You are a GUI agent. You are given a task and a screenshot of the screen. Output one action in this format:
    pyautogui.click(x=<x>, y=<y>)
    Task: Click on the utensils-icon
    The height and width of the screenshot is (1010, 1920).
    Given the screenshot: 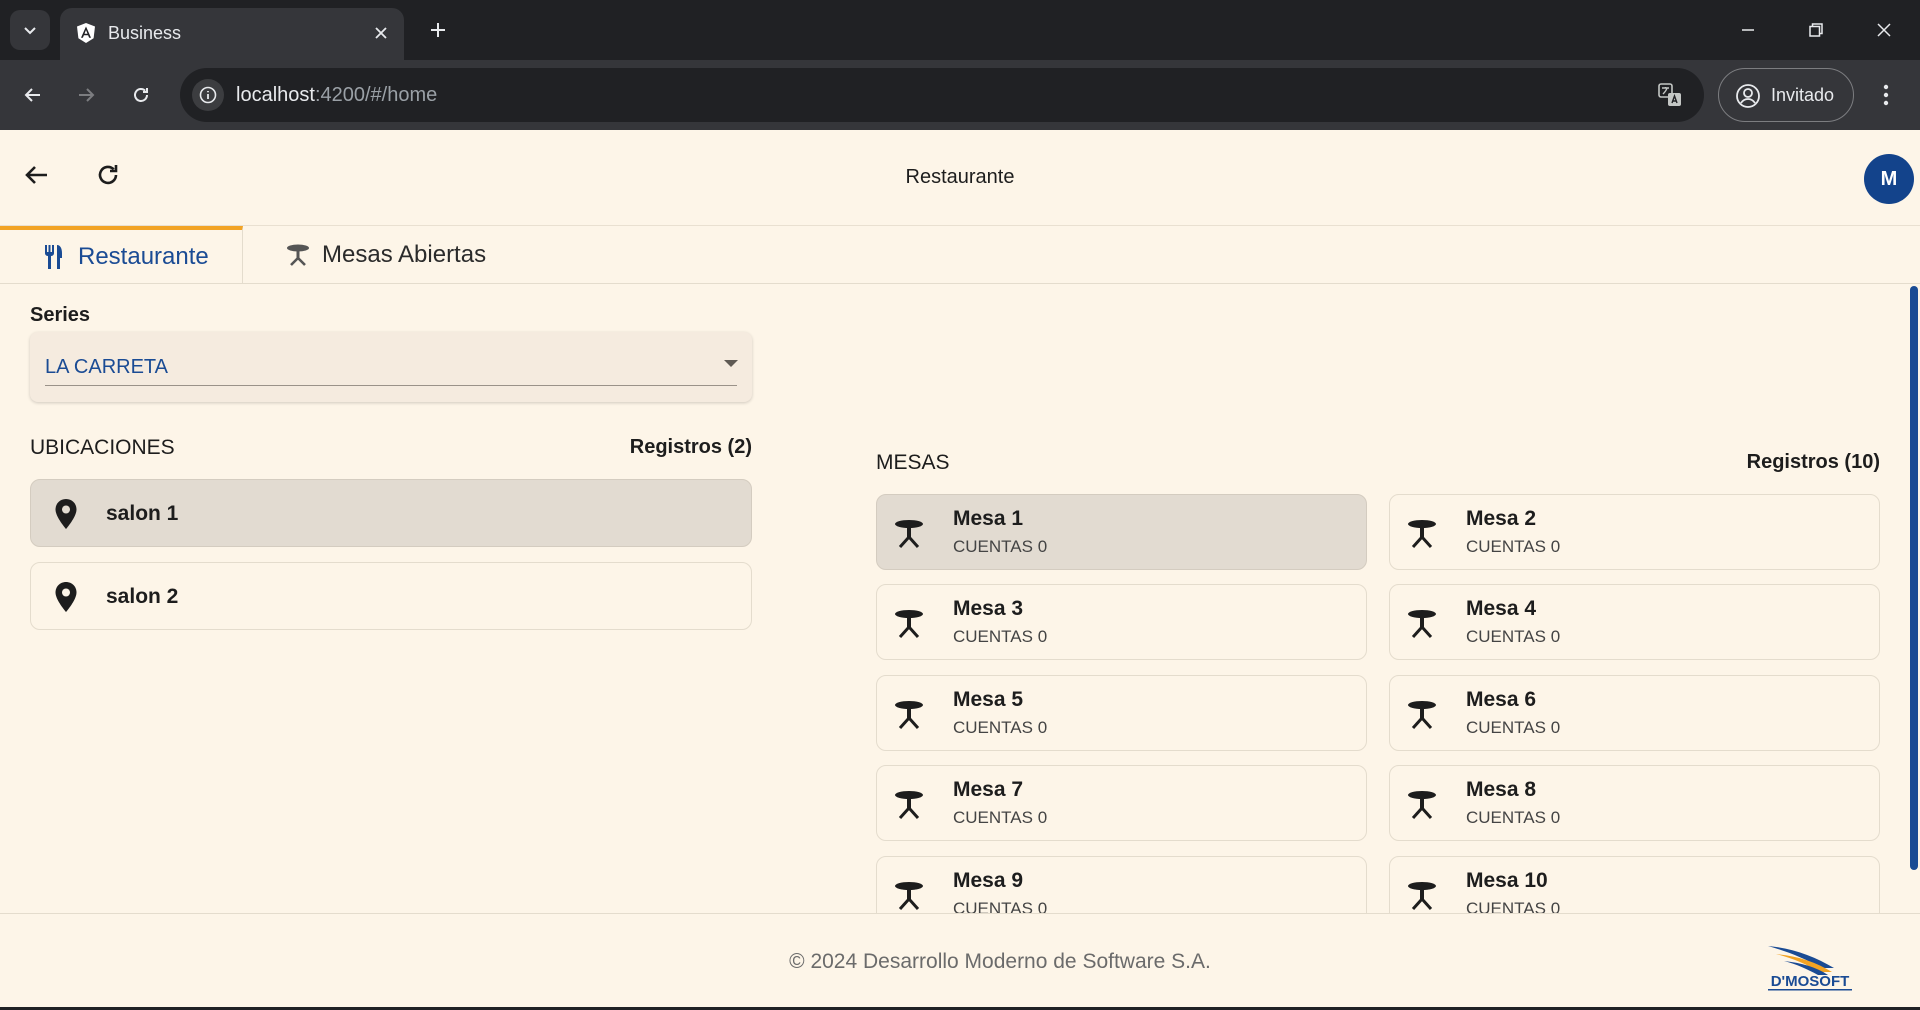 What is the action you would take?
    pyautogui.click(x=54, y=257)
    